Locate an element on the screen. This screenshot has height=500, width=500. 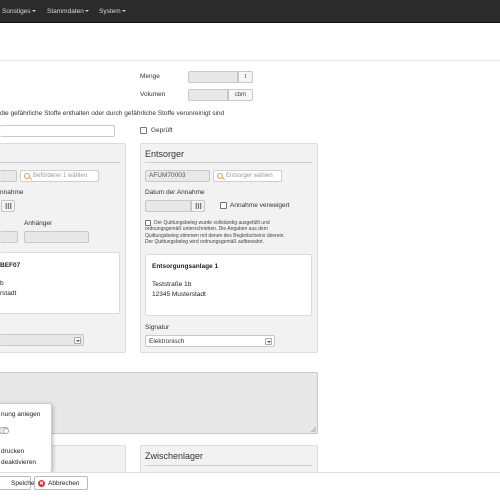
top-navbar: Sonstiges Stammdaten System is located at coordinates (250, 11).